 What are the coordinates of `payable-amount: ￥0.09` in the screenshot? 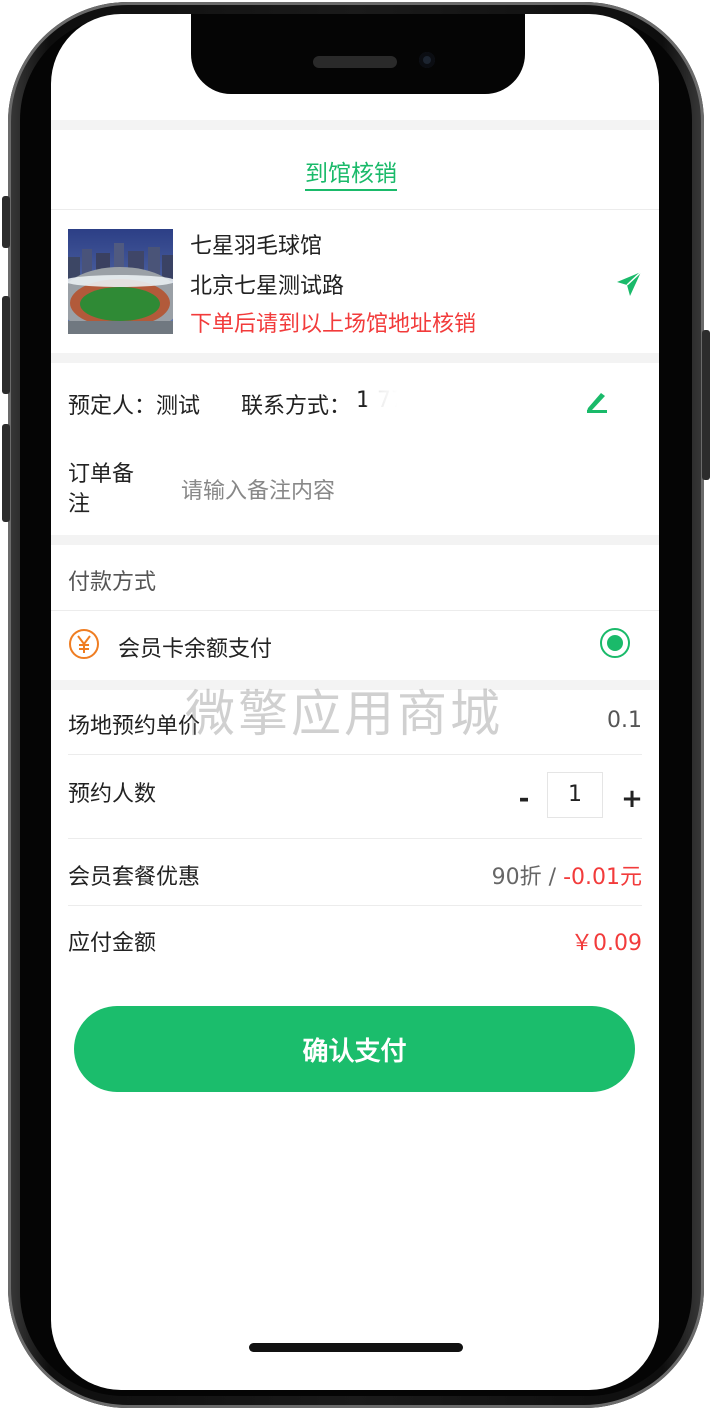 It's located at (606, 943).